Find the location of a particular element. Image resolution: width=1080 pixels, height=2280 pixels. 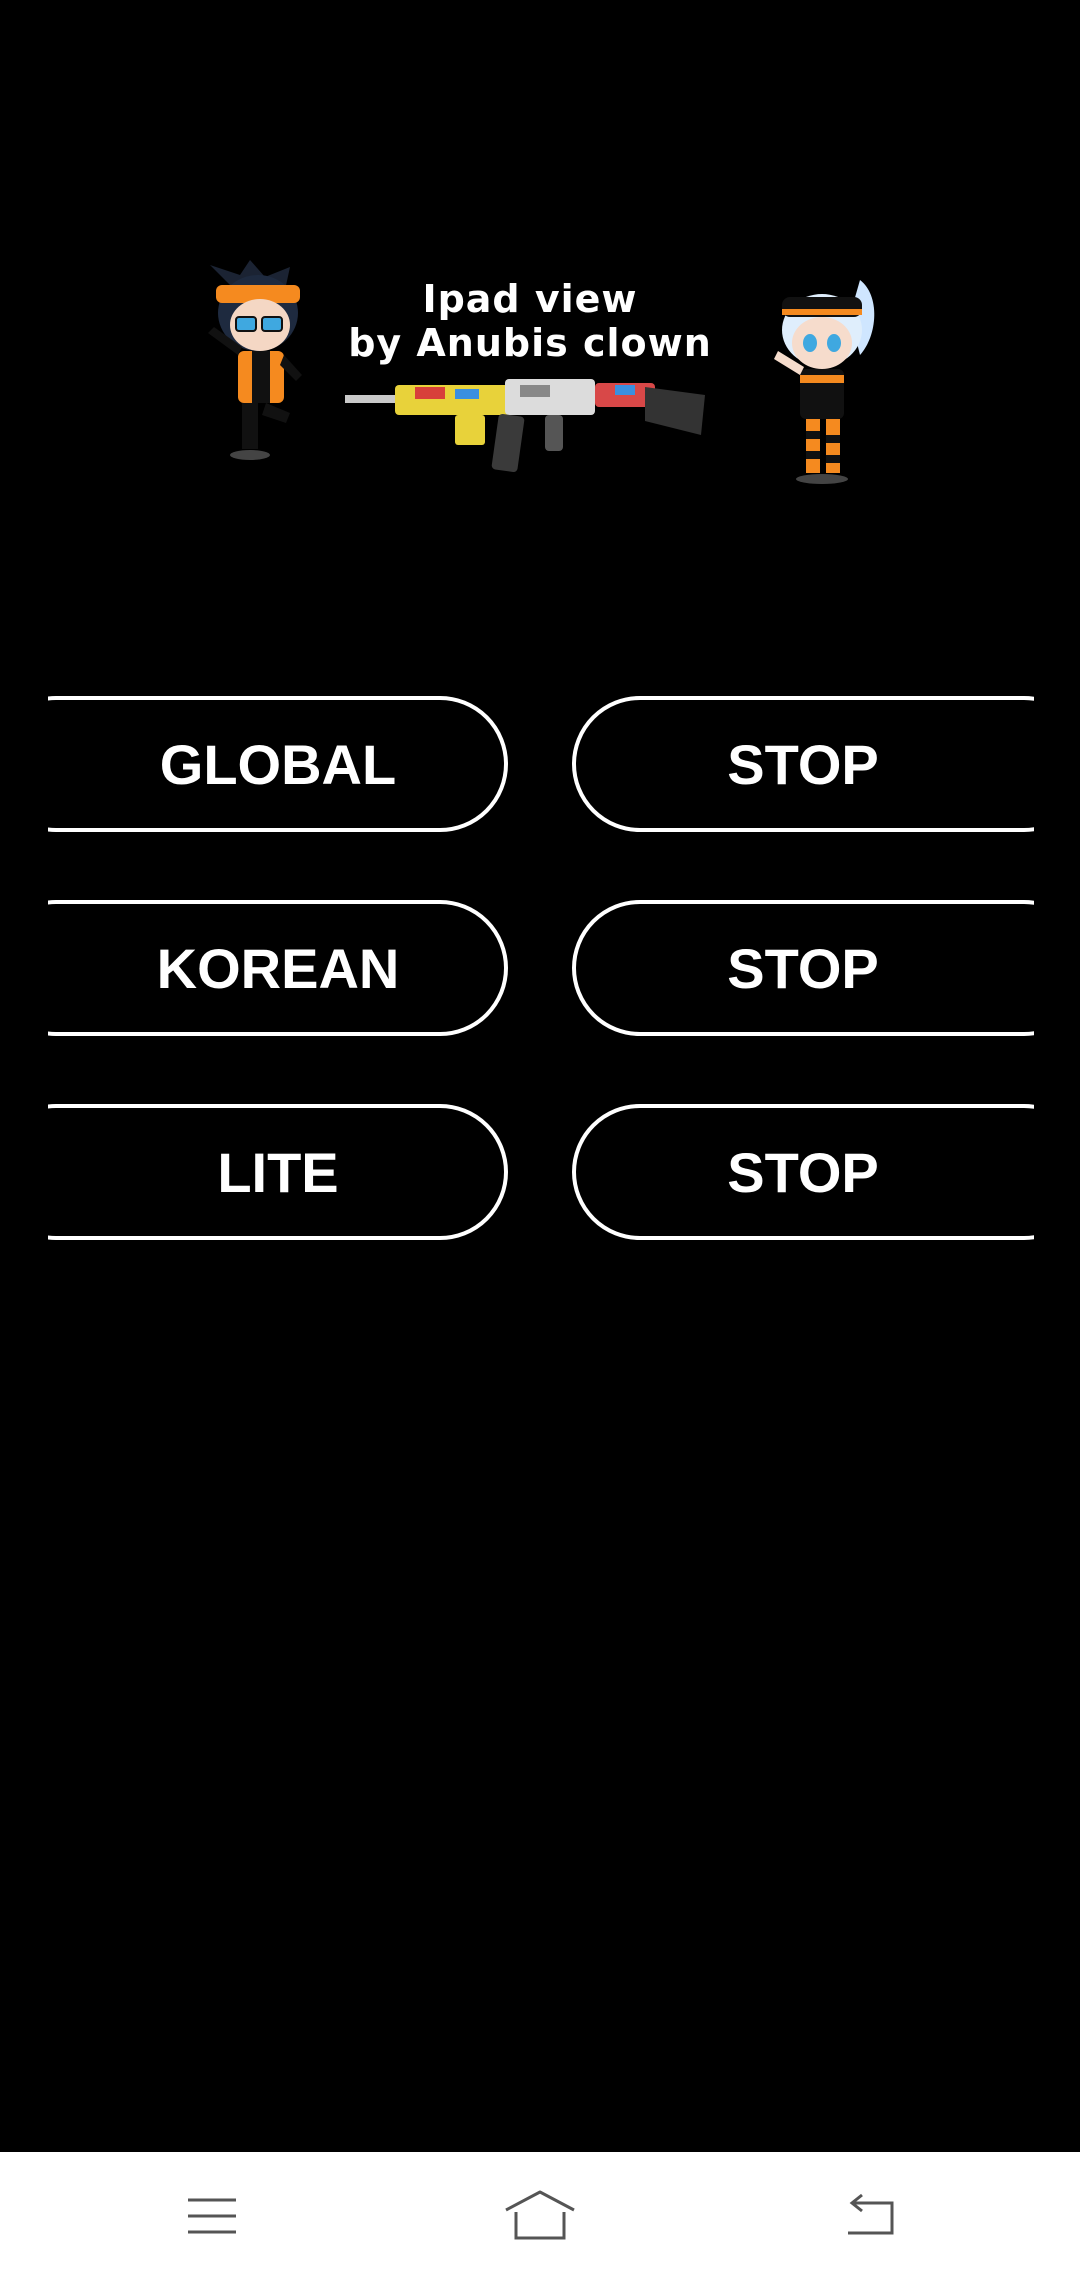

menu-icon is located at coordinates (212, 2216).